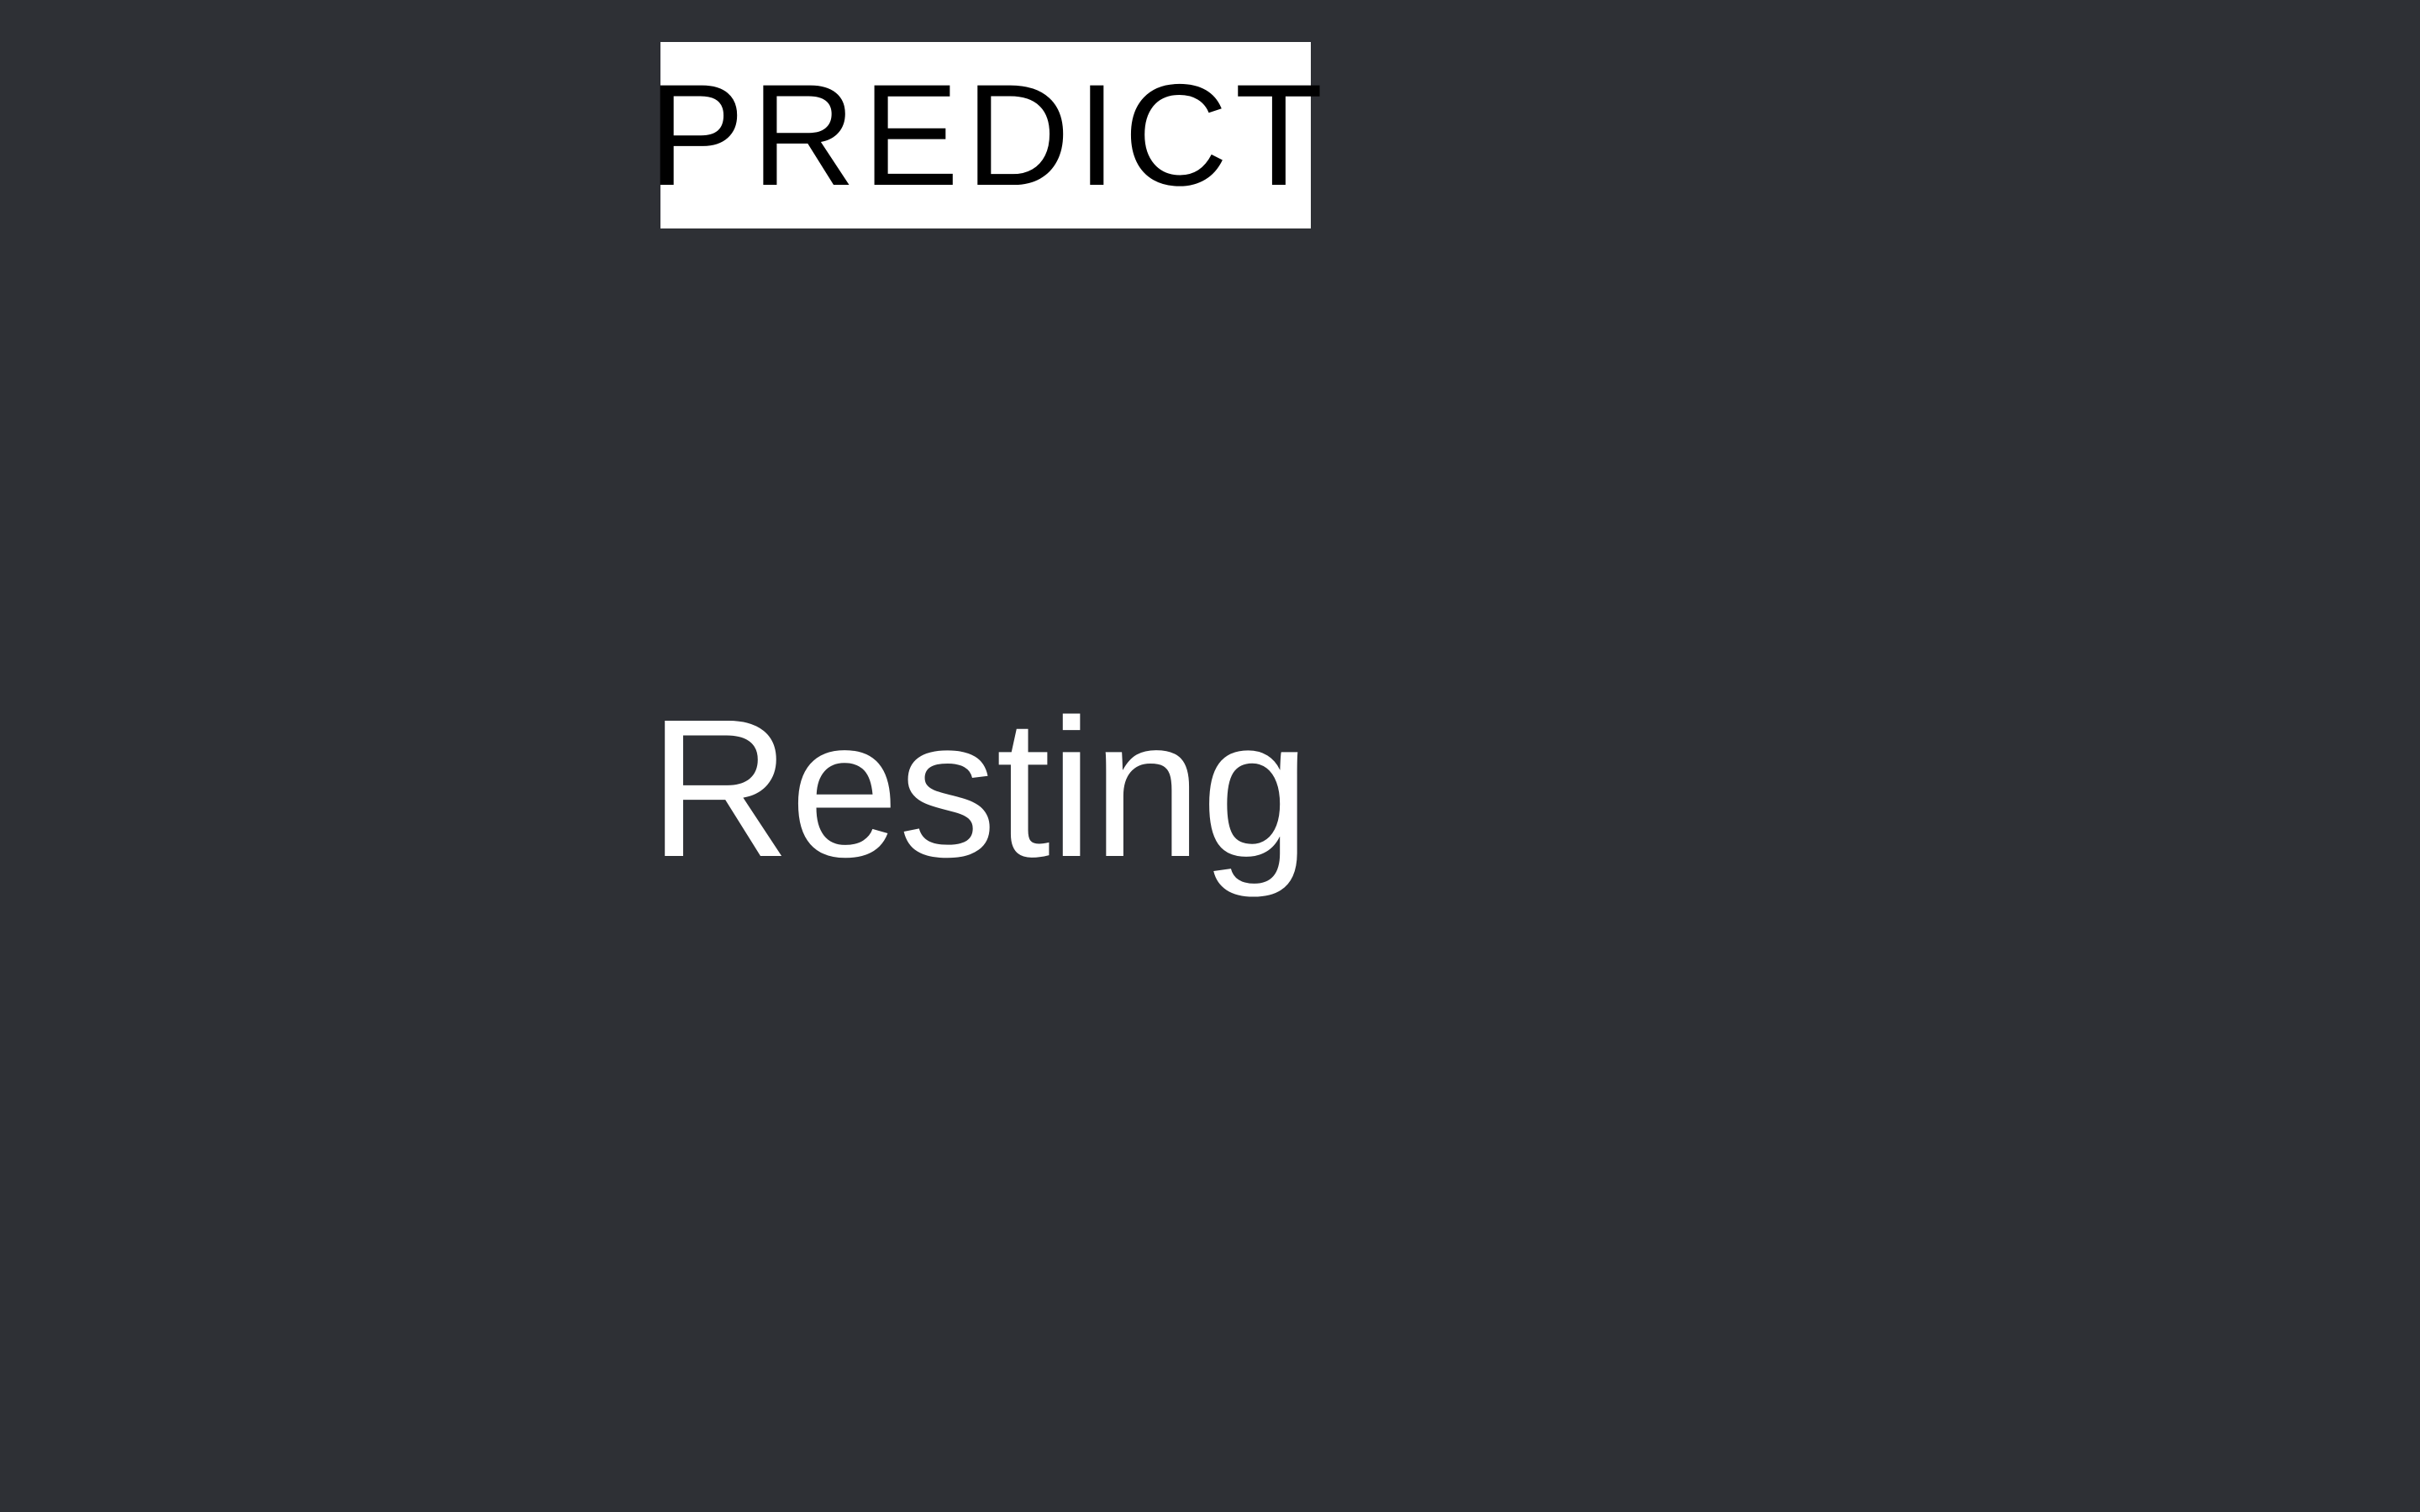 Image resolution: width=2420 pixels, height=1512 pixels. I want to click on predict-button: PREDICT, so click(986, 135).